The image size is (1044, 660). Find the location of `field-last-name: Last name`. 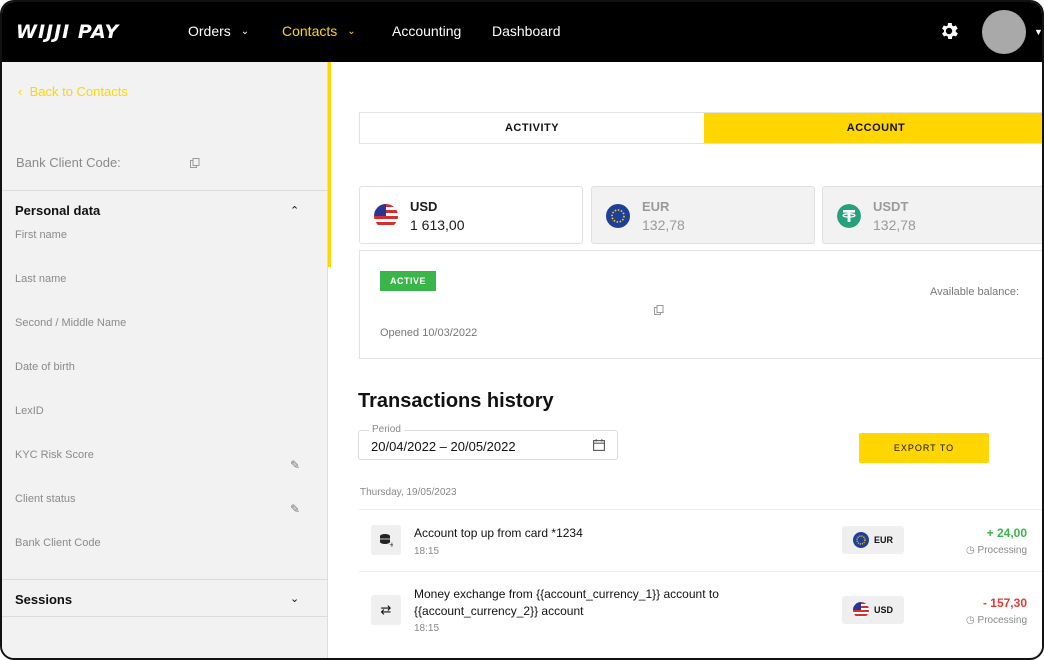

field-last-name: Last name is located at coordinates (41, 279).